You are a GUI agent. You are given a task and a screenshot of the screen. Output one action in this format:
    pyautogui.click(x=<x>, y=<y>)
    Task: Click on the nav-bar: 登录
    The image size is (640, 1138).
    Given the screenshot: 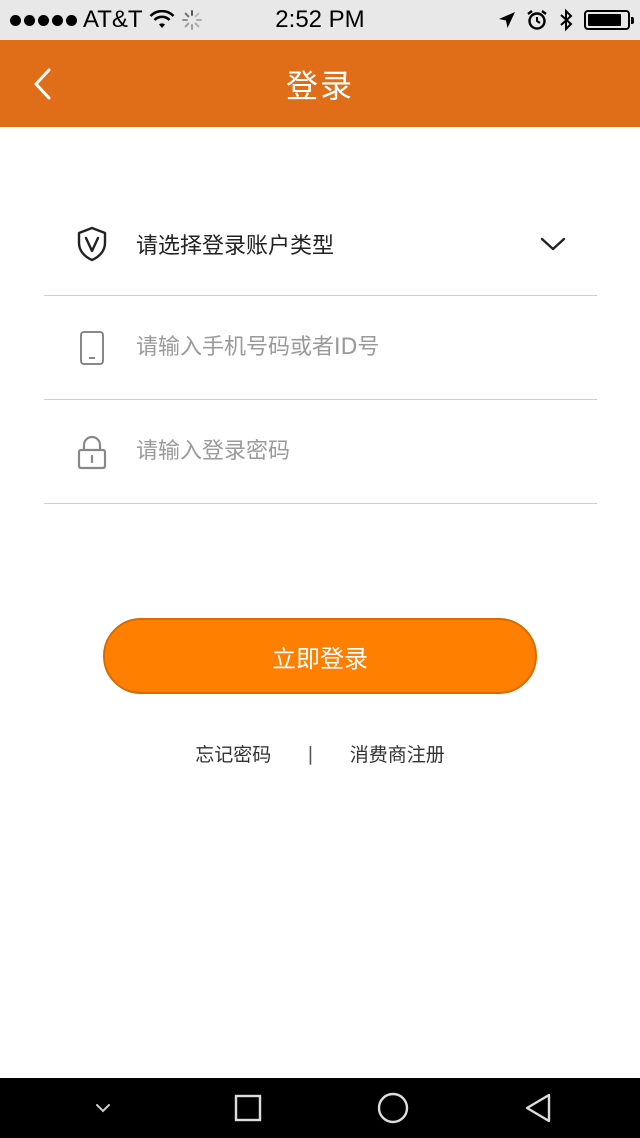 What is the action you would take?
    pyautogui.click(x=320, y=83)
    